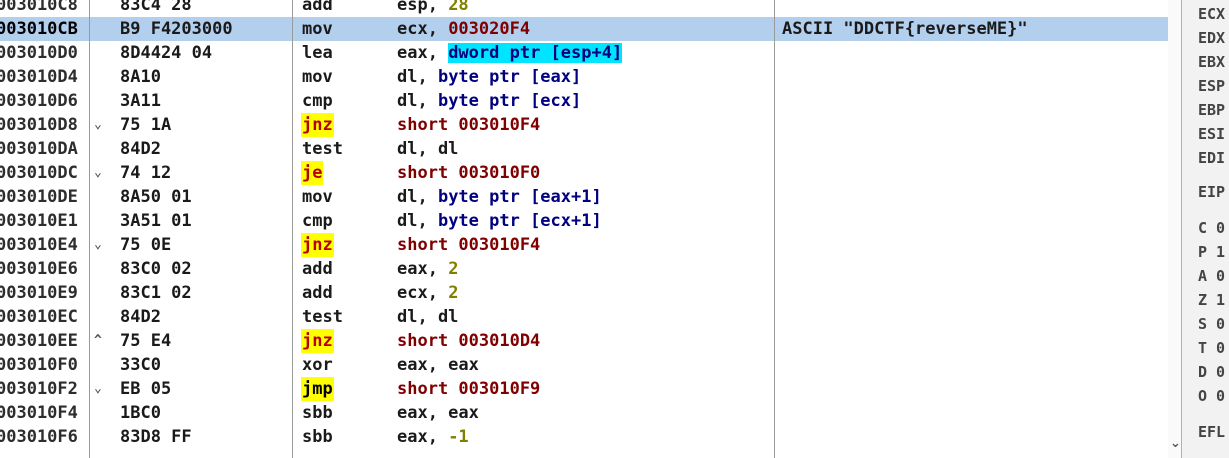 This screenshot has width=1229, height=458. I want to click on disasm-row: 003010DE 8A50 01 mov dl, byte ptr [eax+1], so click(584, 197).